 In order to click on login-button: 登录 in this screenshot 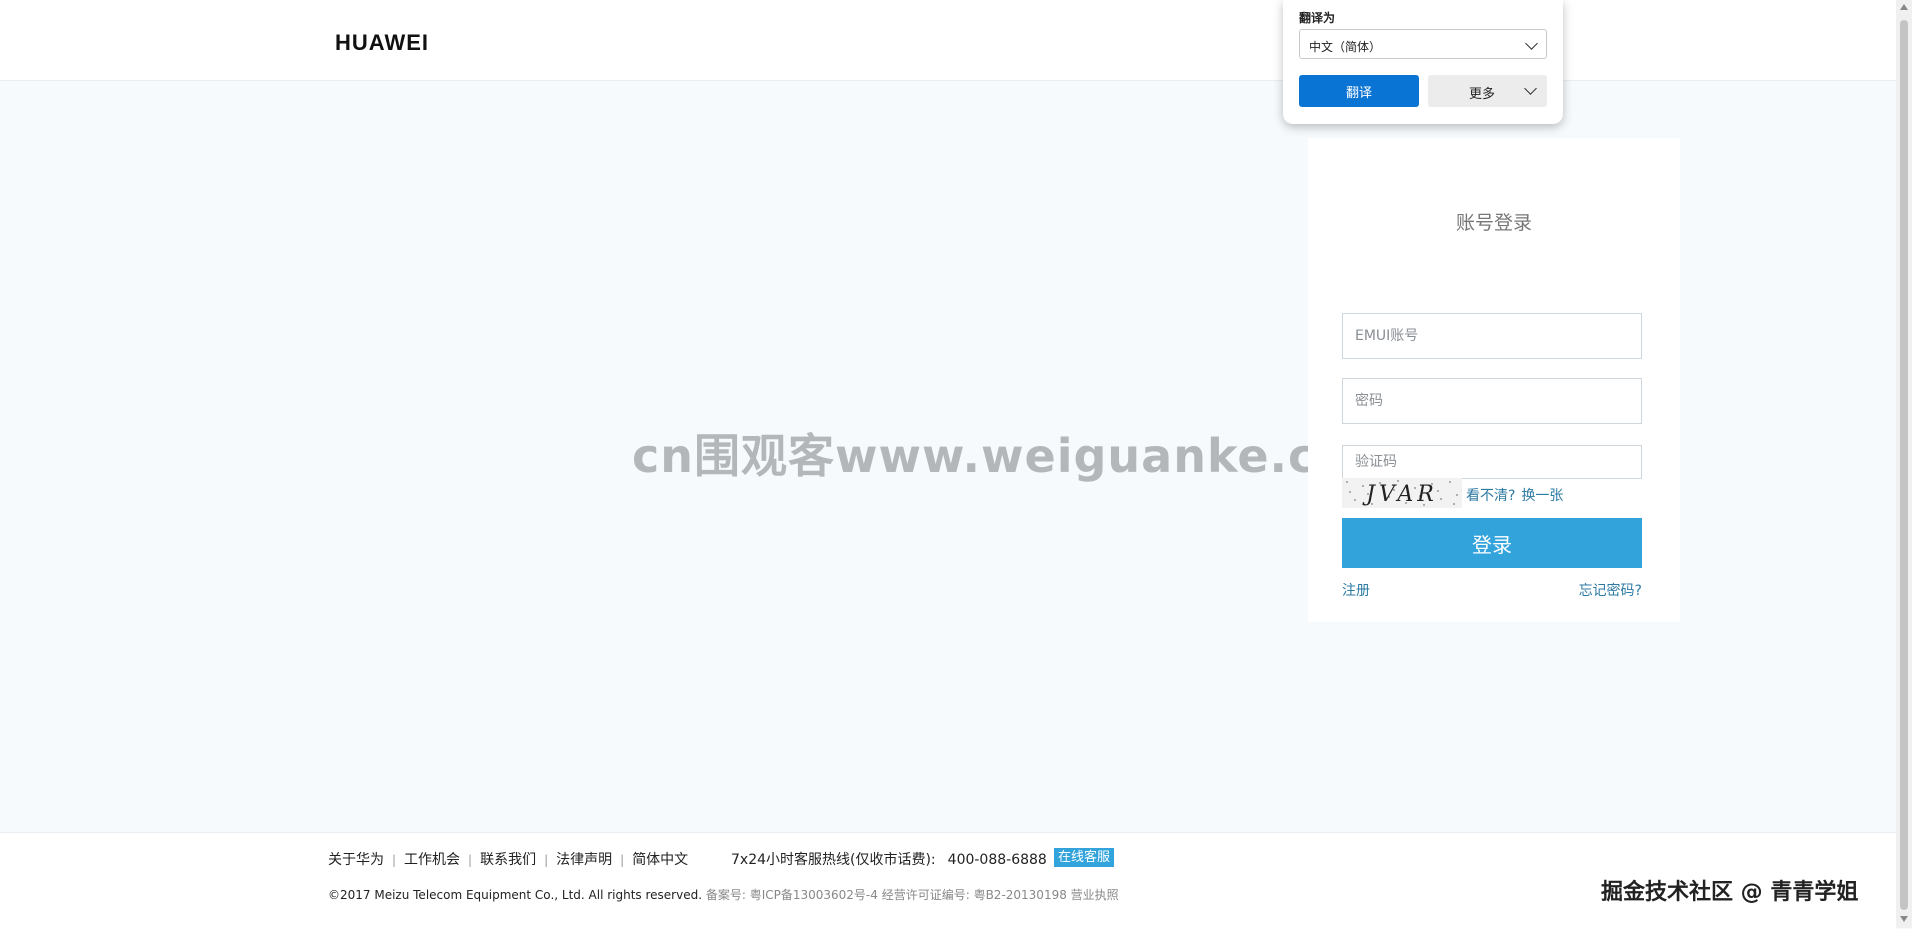, I will do `click(1492, 543)`.